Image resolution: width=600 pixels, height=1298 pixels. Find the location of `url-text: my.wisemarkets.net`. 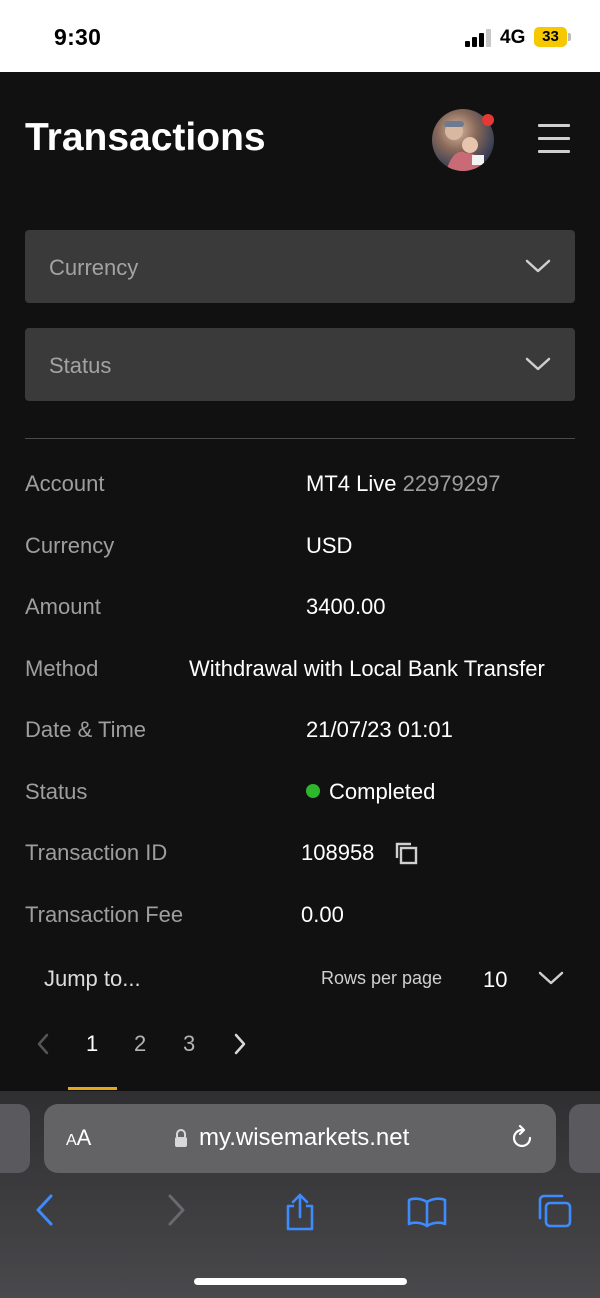

url-text: my.wisemarkets.net is located at coordinates (304, 1138).